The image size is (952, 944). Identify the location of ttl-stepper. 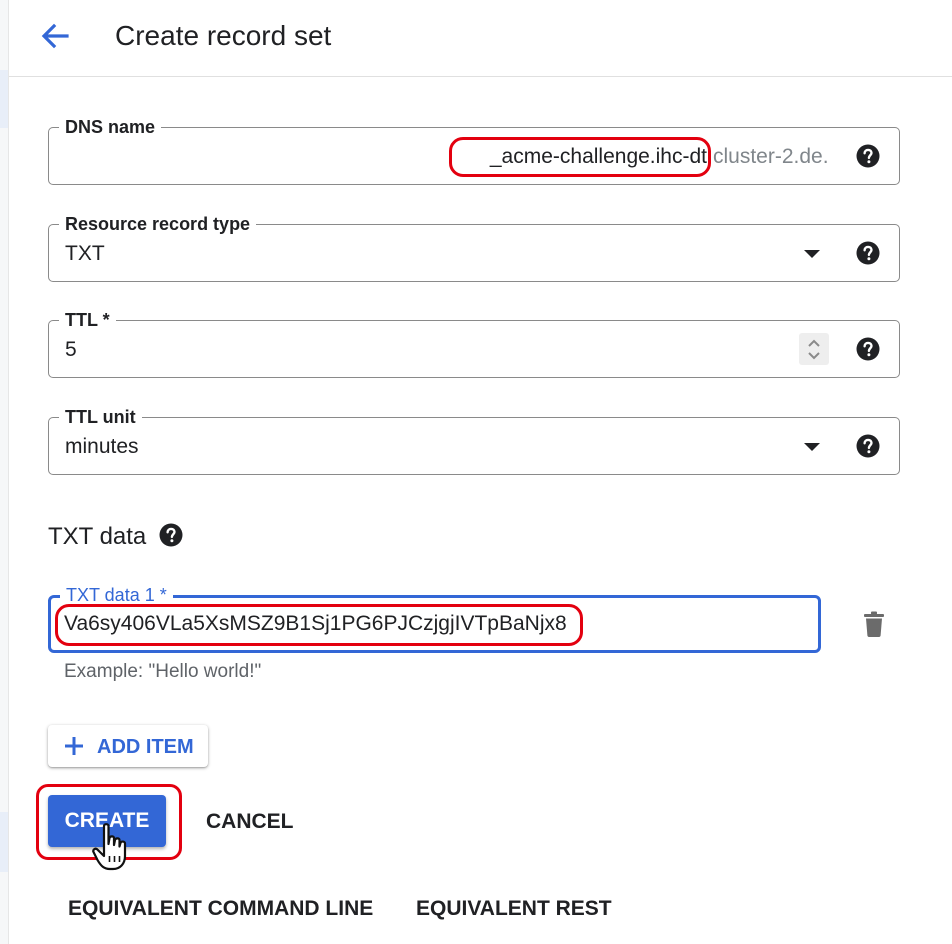
(814, 349).